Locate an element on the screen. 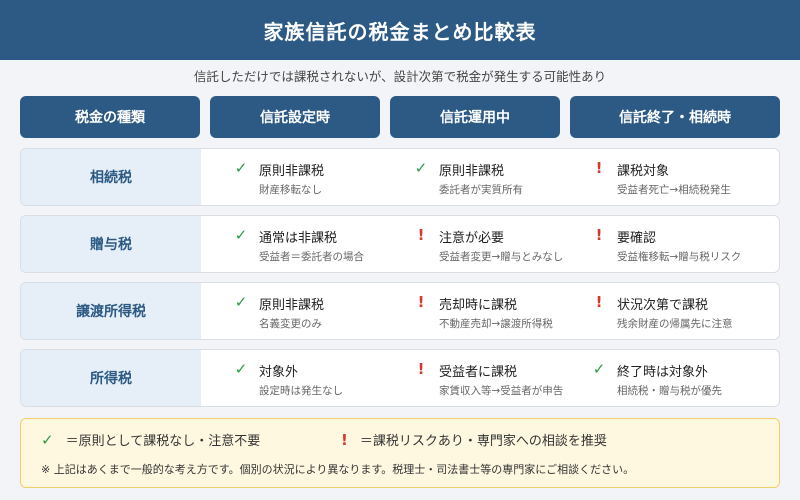  table-cell: ✓ 原則非課税 委託者が実質所有 is located at coordinates (498, 177).